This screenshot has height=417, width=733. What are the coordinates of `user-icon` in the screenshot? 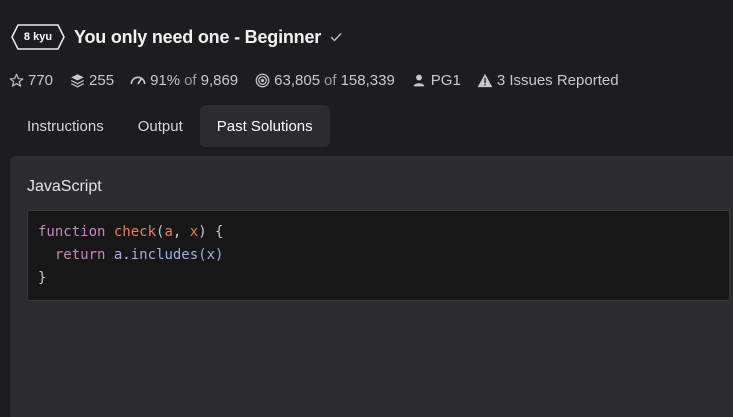 It's located at (419, 80).